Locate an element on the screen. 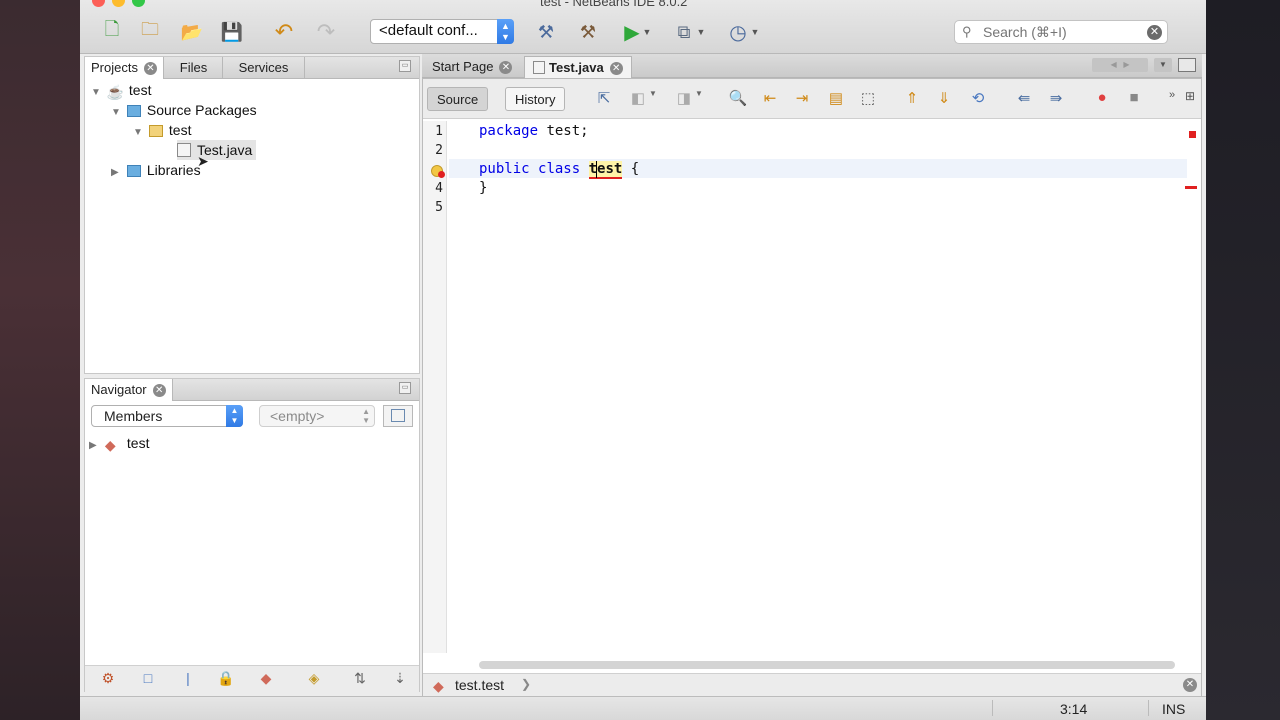 Image resolution: width=1280 pixels, height=720 pixels. tree-node-project: ▼ ☕ test is located at coordinates (121, 90).